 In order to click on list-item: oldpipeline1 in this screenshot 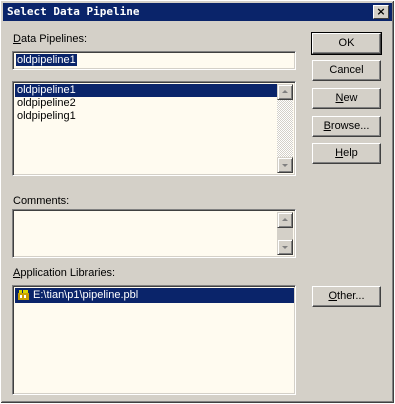, I will do `click(146, 90)`.